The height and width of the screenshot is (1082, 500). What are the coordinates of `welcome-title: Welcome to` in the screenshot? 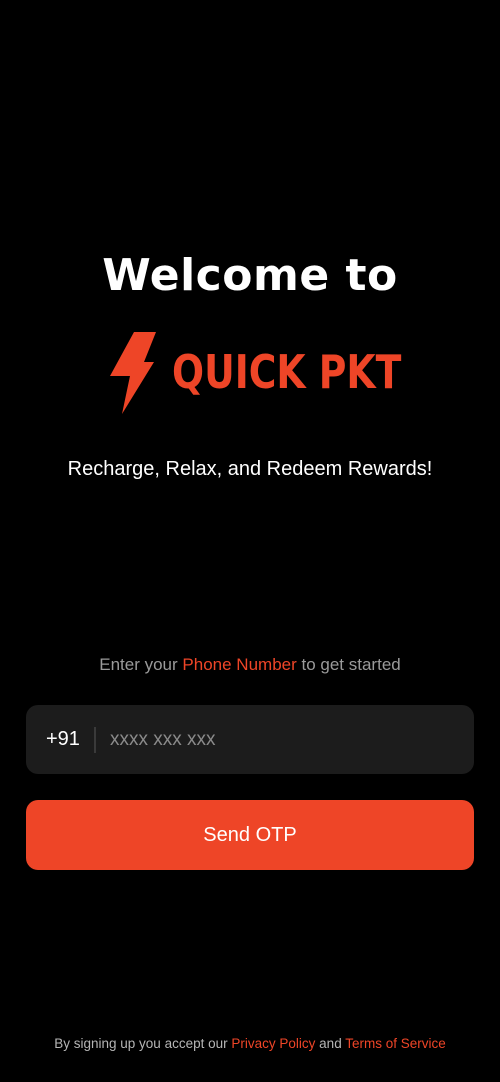 It's located at (250, 275).